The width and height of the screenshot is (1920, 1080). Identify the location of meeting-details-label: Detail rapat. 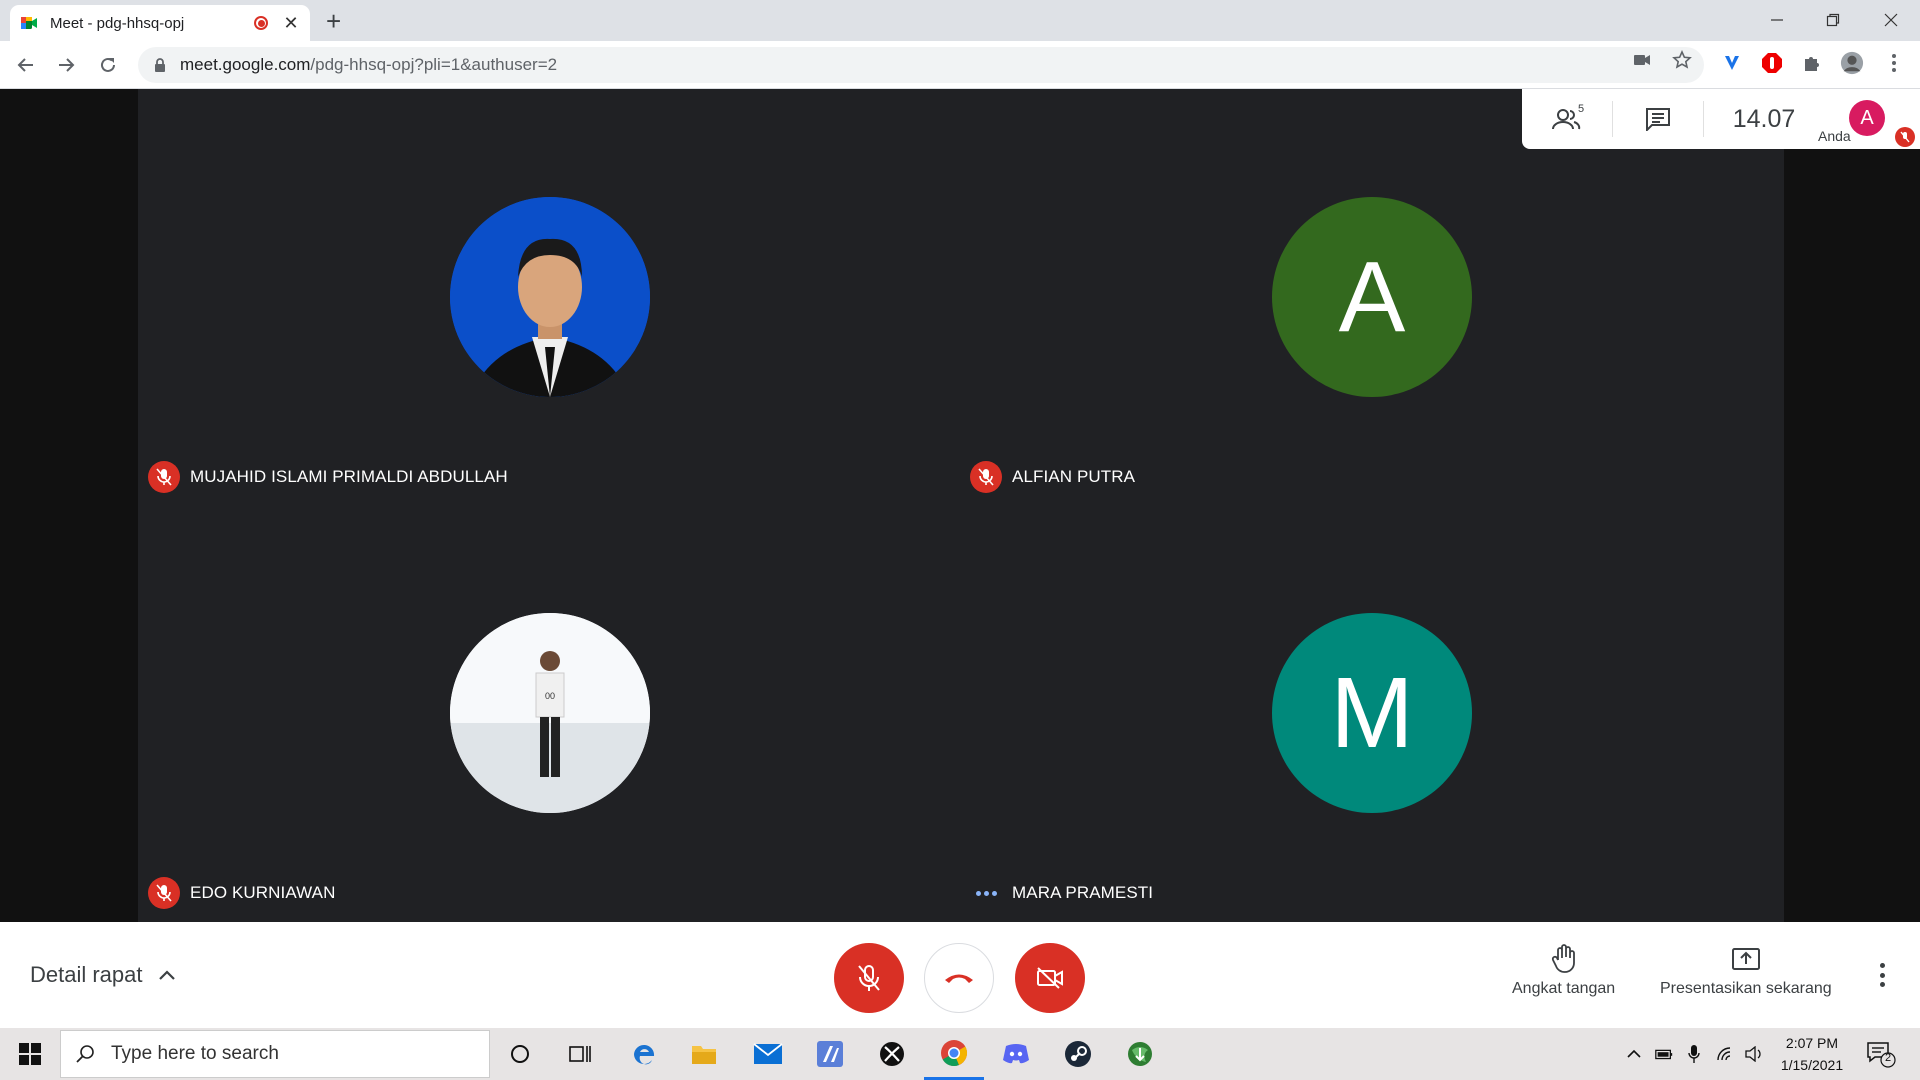
(86, 974).